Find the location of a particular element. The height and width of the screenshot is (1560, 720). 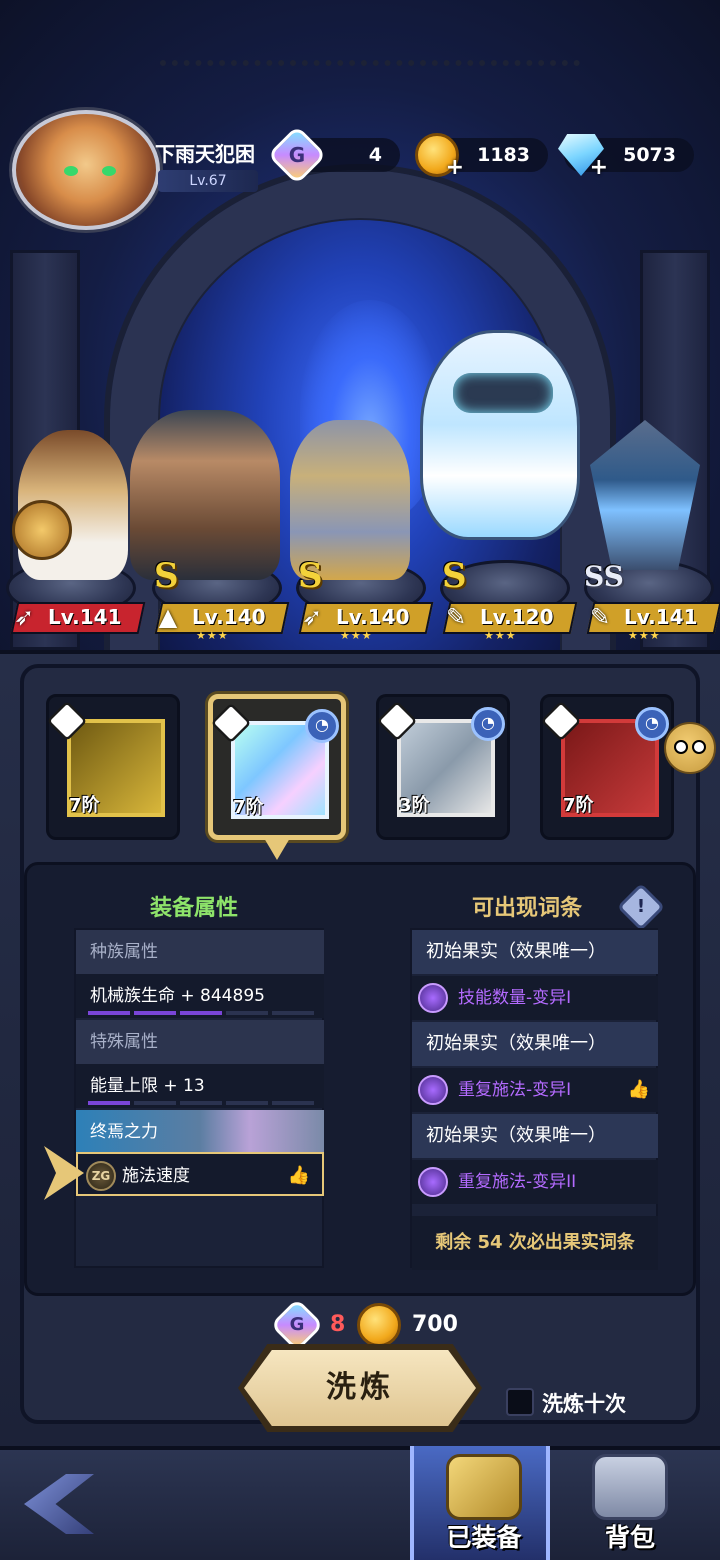

g-token-counter: G 4 is located at coordinates (333, 155).